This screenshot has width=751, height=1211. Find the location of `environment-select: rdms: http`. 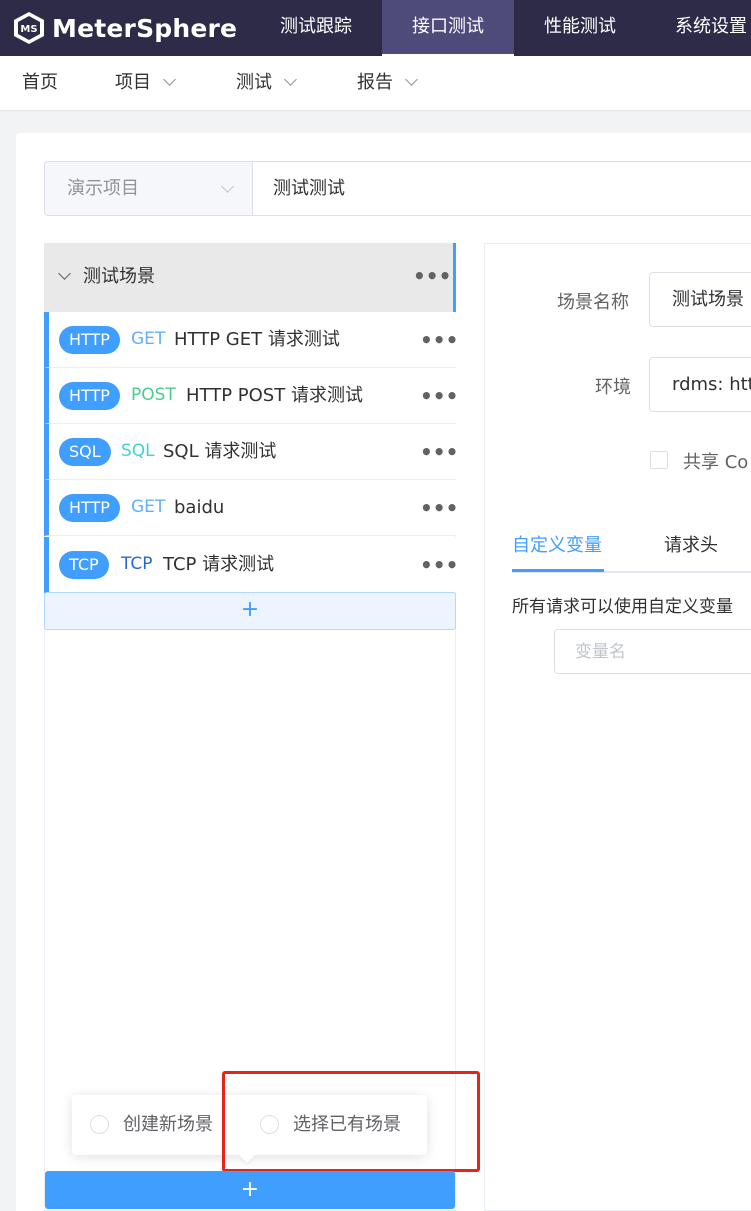

environment-select: rdms: http is located at coordinates (700, 384).